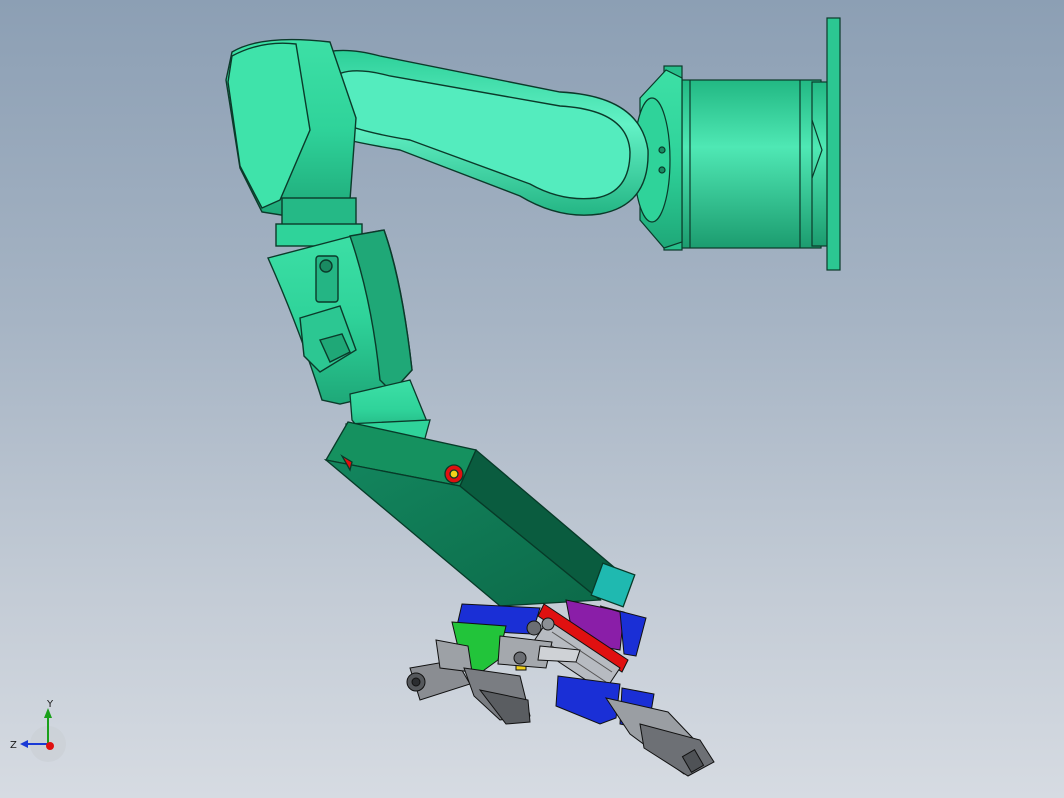  Describe the element at coordinates (479, 514) in the screenshot. I see `end-effector-housing` at that location.